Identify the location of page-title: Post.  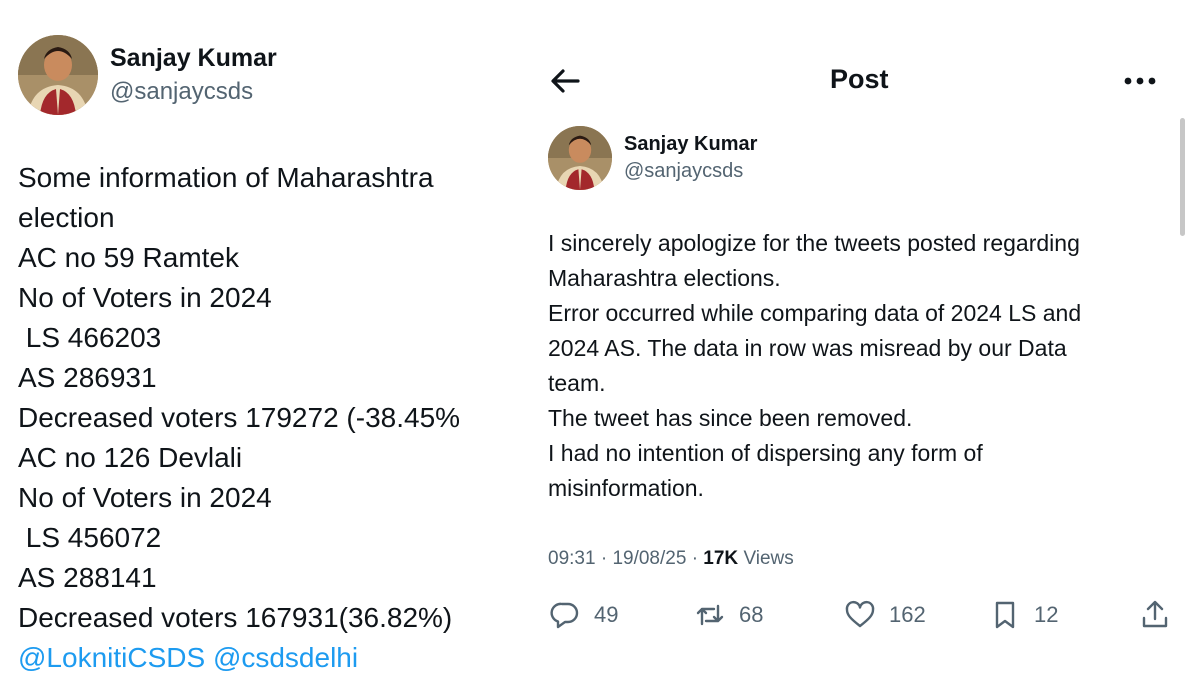
(859, 79).